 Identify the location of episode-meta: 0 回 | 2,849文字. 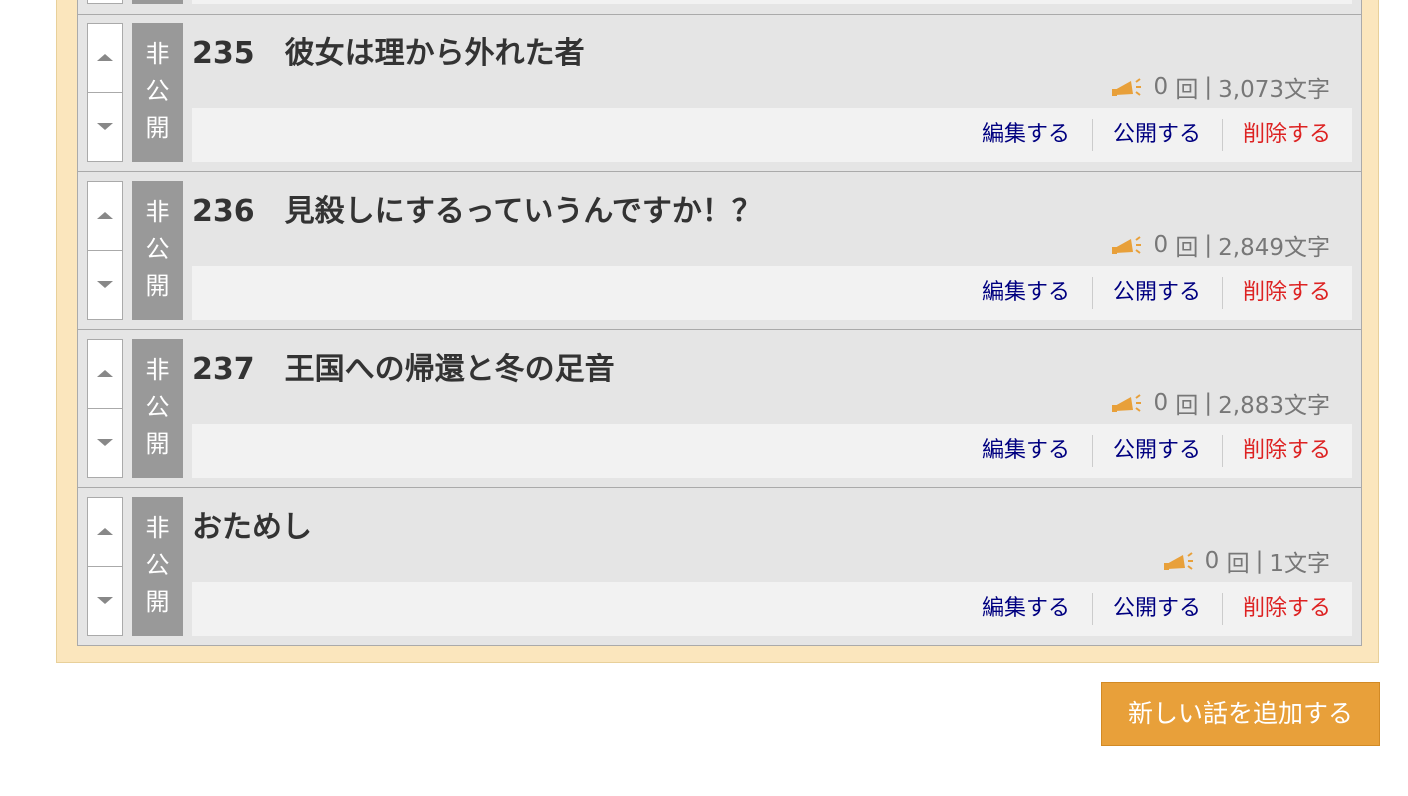
(1220, 245).